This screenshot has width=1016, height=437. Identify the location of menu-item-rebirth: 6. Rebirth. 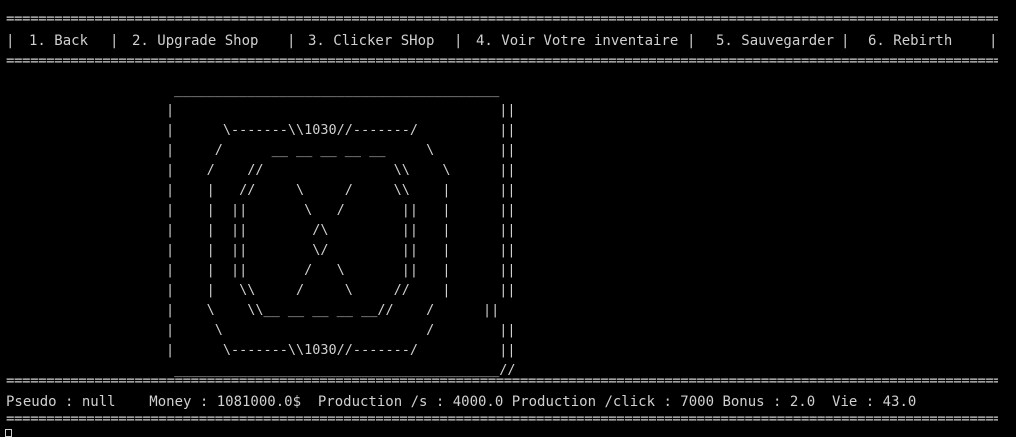
(910, 41).